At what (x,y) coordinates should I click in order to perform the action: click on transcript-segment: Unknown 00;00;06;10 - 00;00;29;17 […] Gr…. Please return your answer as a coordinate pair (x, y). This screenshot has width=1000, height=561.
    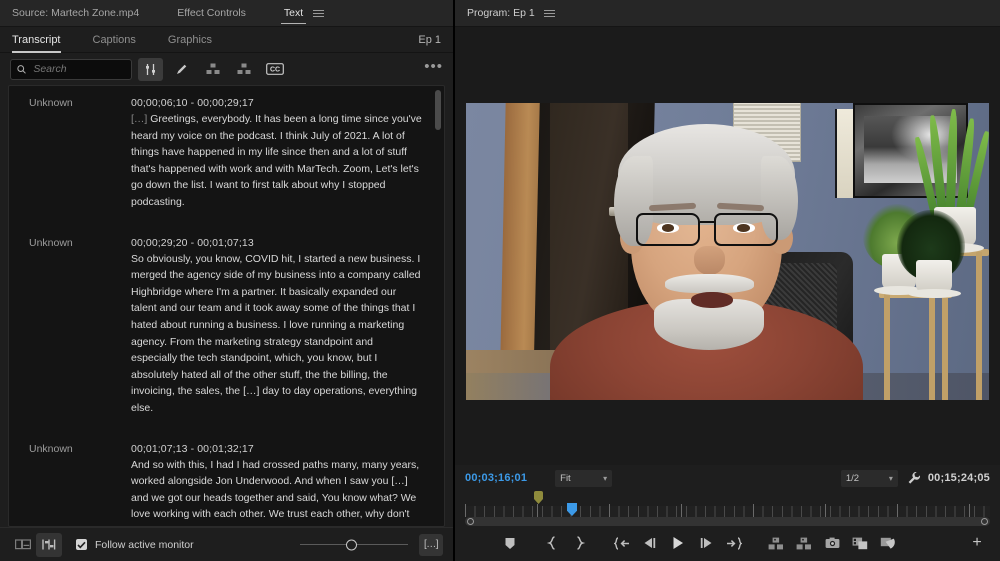
    Looking at the image, I should click on (218, 165).